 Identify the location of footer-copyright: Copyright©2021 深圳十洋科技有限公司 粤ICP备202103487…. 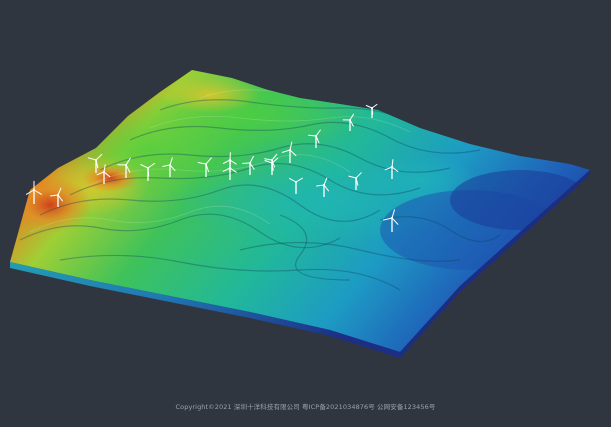
(305, 407).